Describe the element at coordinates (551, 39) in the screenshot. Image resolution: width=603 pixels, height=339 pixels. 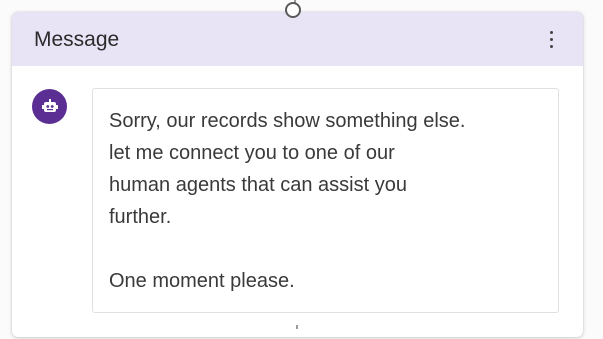
I see `more-options-button` at that location.